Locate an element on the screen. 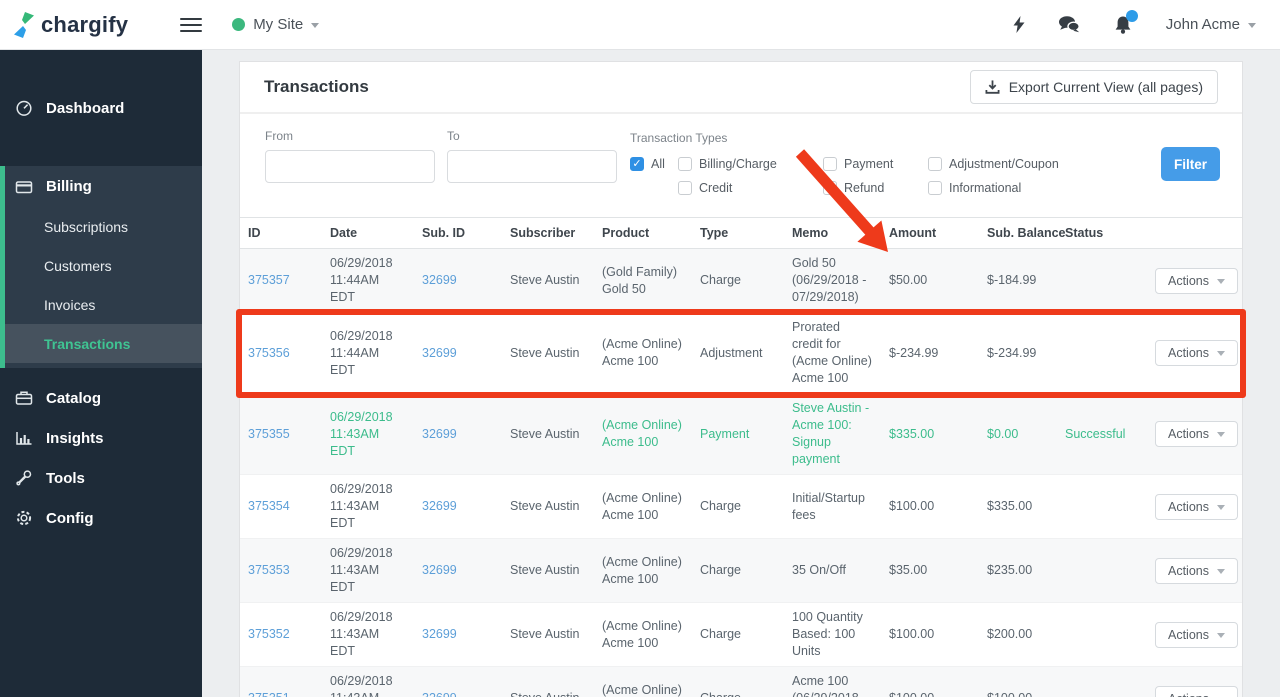  sidebar-item-subscriptions: Subscriptions is located at coordinates (103, 226).